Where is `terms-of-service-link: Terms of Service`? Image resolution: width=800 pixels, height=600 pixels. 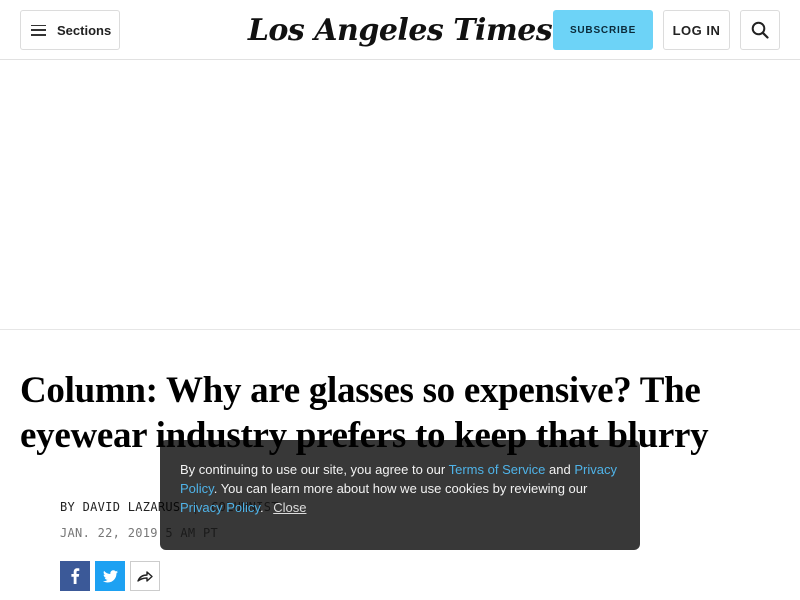
terms-of-service-link: Terms of Service is located at coordinates (497, 469).